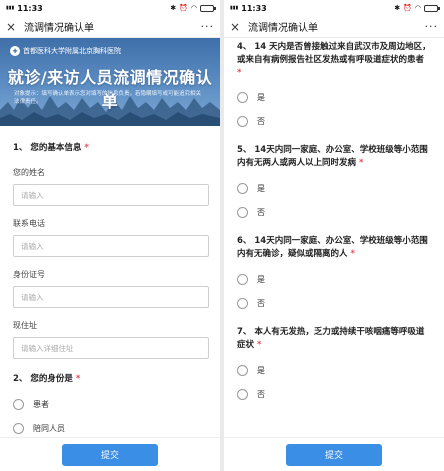  What do you see at coordinates (29, 223) in the screenshot?
I see `phone-label: 联系电话` at bounding box center [29, 223].